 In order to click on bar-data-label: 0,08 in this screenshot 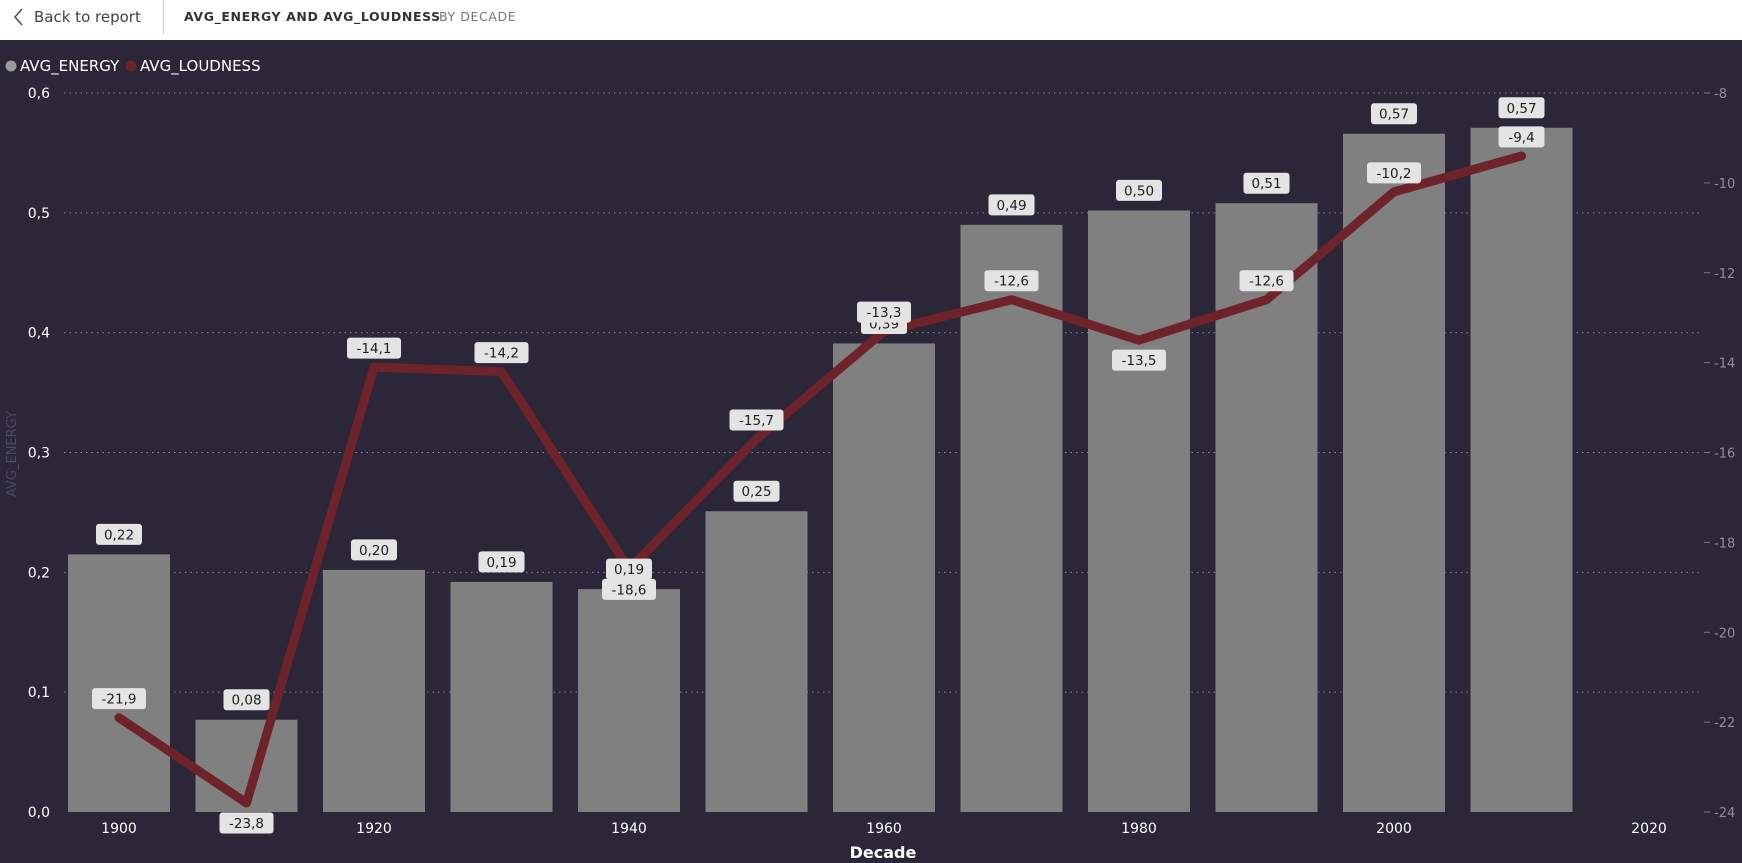, I will do `click(246, 700)`.